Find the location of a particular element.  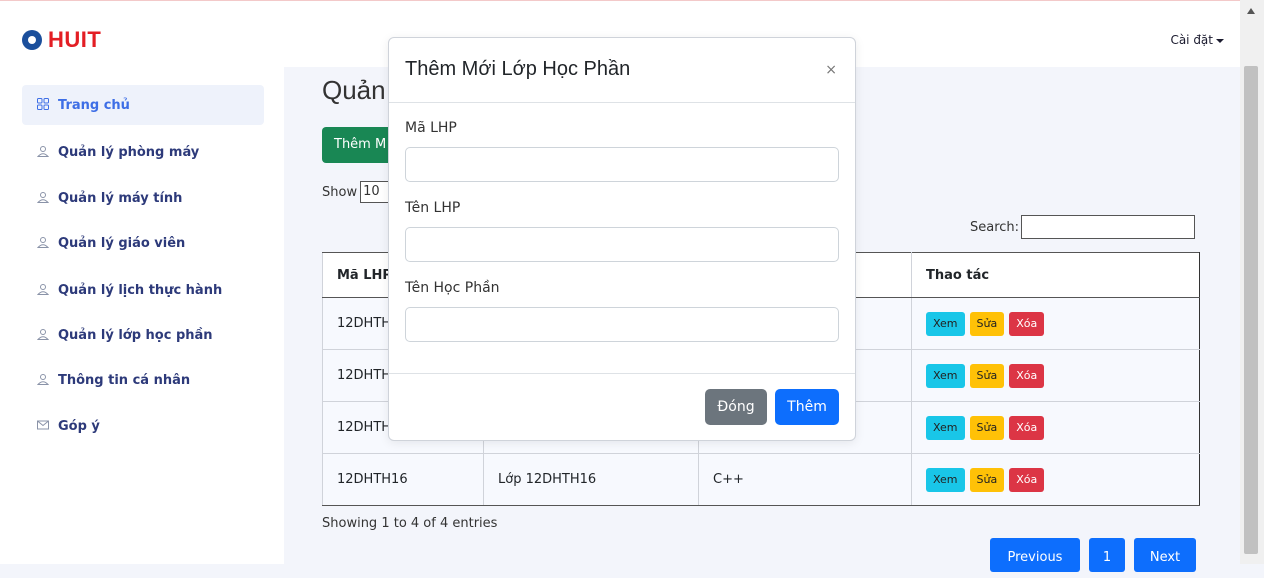

field-label-course-name: Tên Học Phần is located at coordinates (452, 288).